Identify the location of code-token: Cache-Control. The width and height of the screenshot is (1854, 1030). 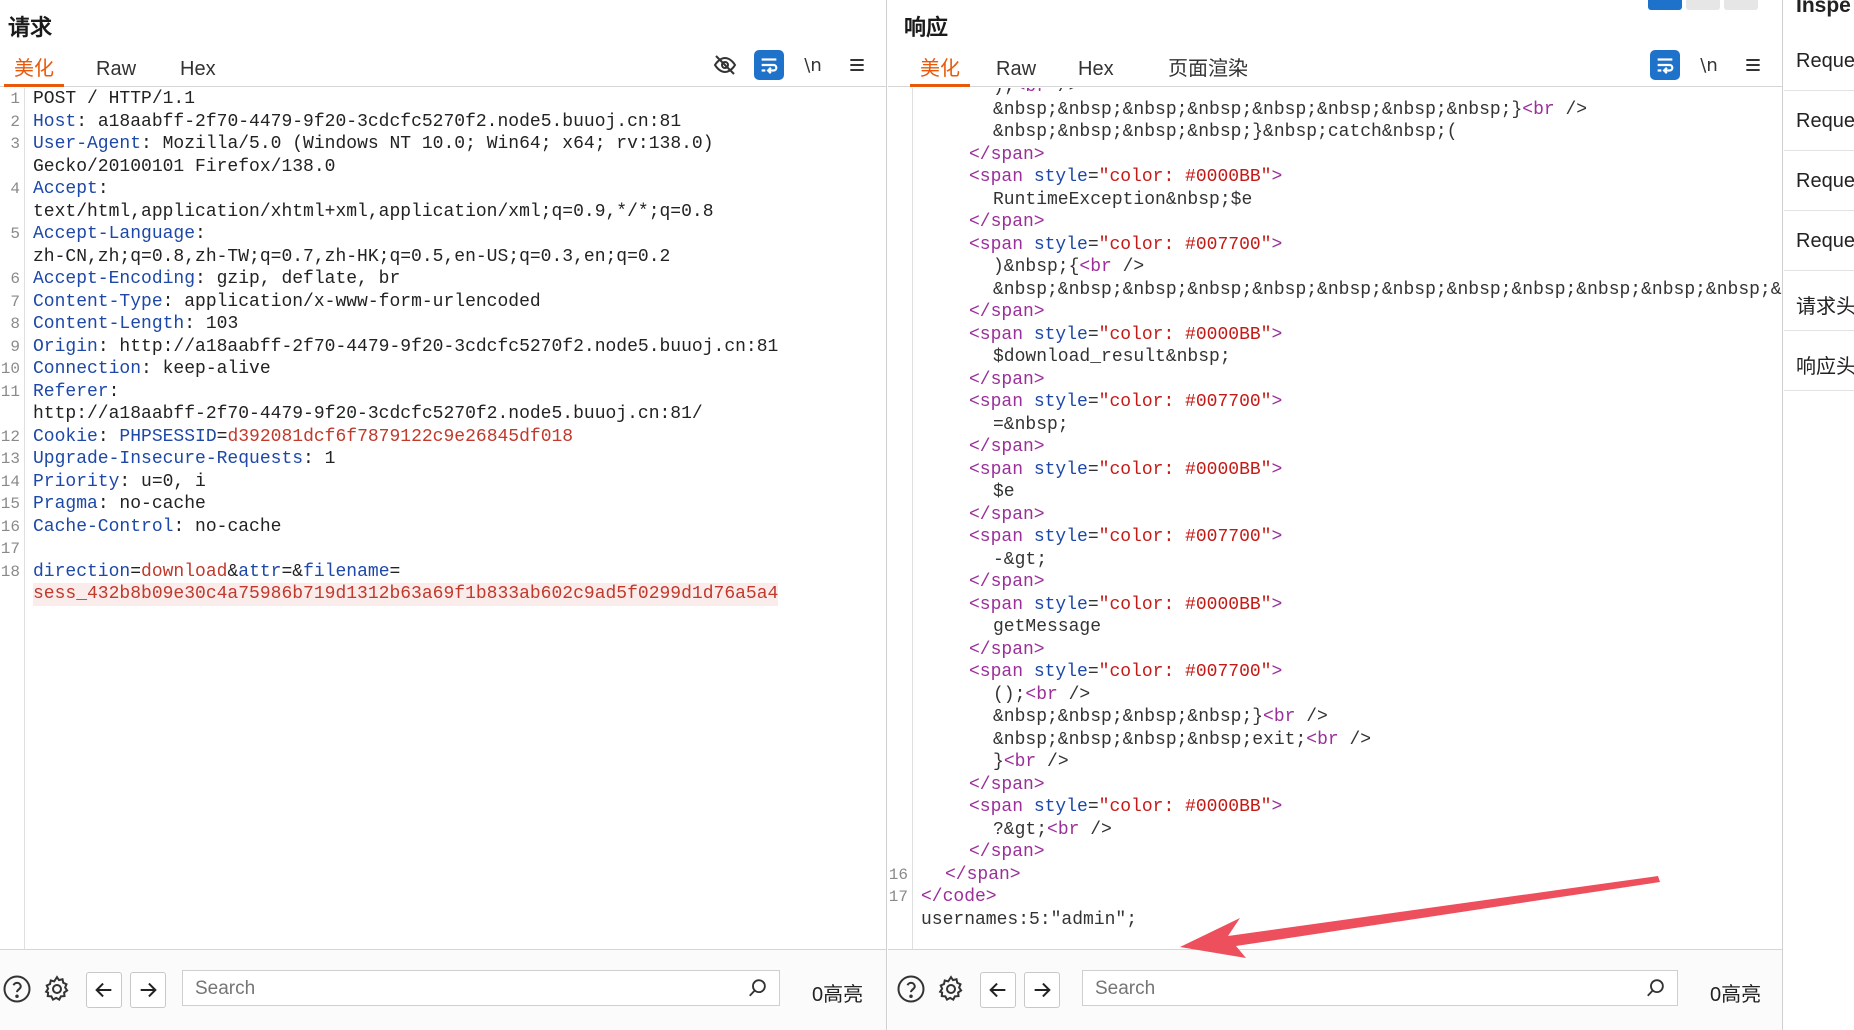
(103, 526).